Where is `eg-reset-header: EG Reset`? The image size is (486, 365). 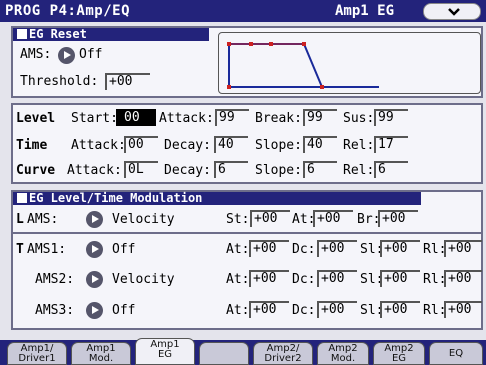 eg-reset-header: EG Reset is located at coordinates (111, 34).